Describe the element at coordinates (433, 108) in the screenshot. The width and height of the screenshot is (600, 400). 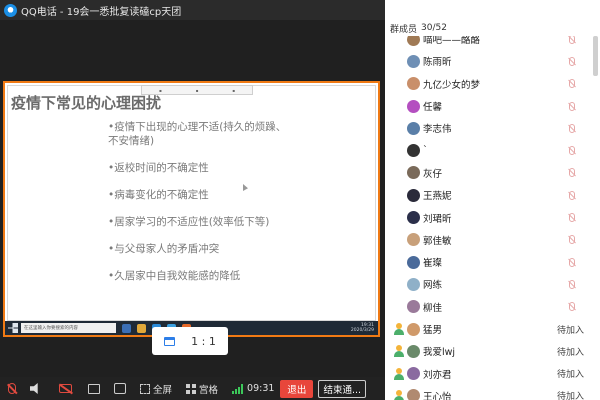
I see `member-name: 任馨` at that location.